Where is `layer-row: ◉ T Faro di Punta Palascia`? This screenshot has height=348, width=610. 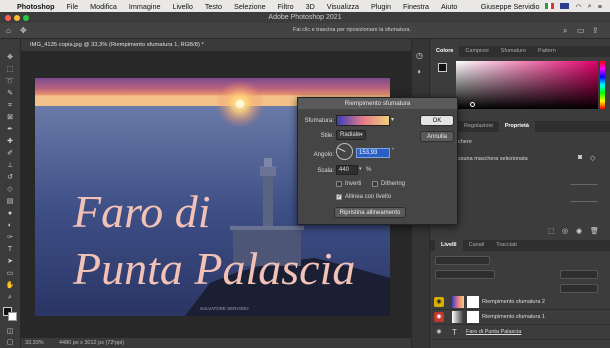 layer-row: ◉ T Faro di Punta Palascia is located at coordinates (520, 332).